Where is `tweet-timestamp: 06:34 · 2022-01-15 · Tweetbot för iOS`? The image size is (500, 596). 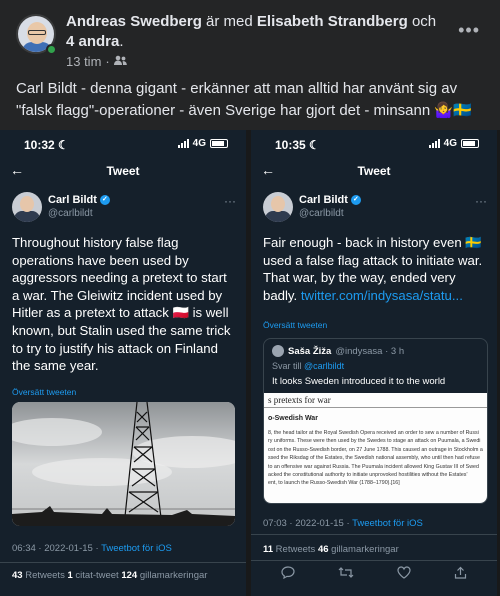 tweet-timestamp: 06:34 · 2022-01-15 · Tweetbot för iOS is located at coordinates (92, 548).